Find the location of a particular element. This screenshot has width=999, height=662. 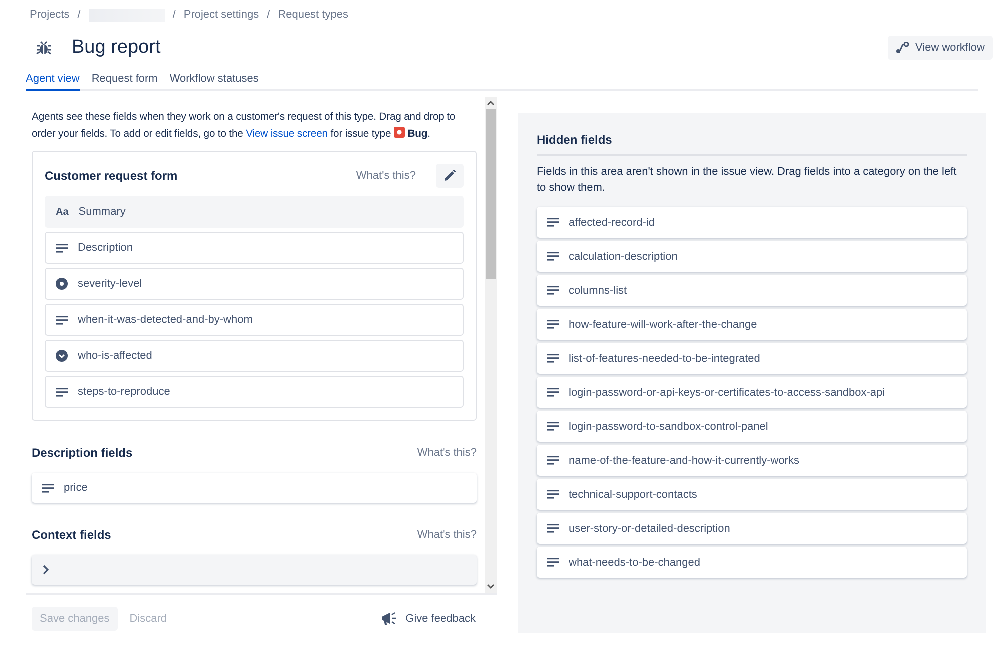

field-row is located at coordinates (254, 570).